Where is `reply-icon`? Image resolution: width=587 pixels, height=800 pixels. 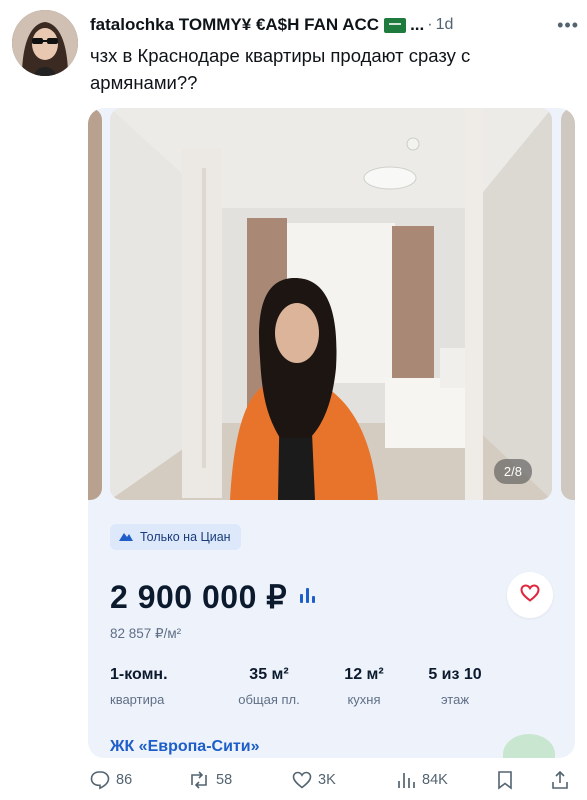 reply-icon is located at coordinates (100, 780).